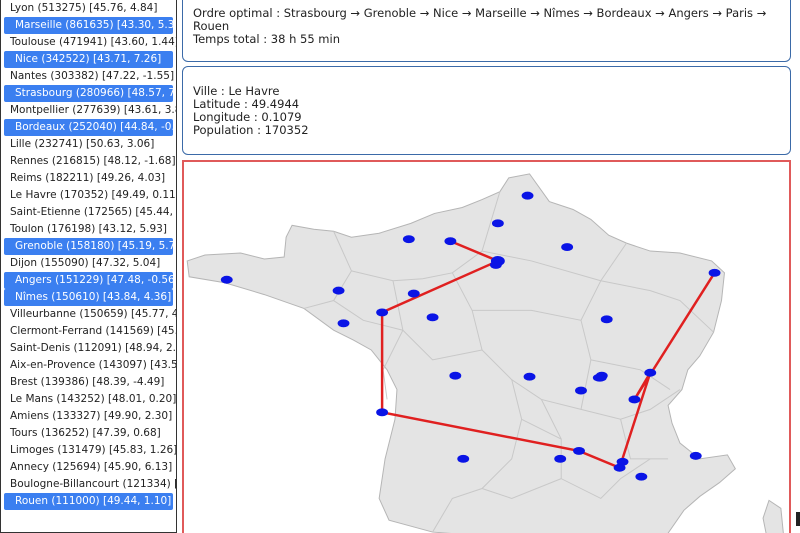 The image size is (800, 533). I want to click on city-list-item: Grenoble (158180) [45.19, 5.72], so click(88, 246).